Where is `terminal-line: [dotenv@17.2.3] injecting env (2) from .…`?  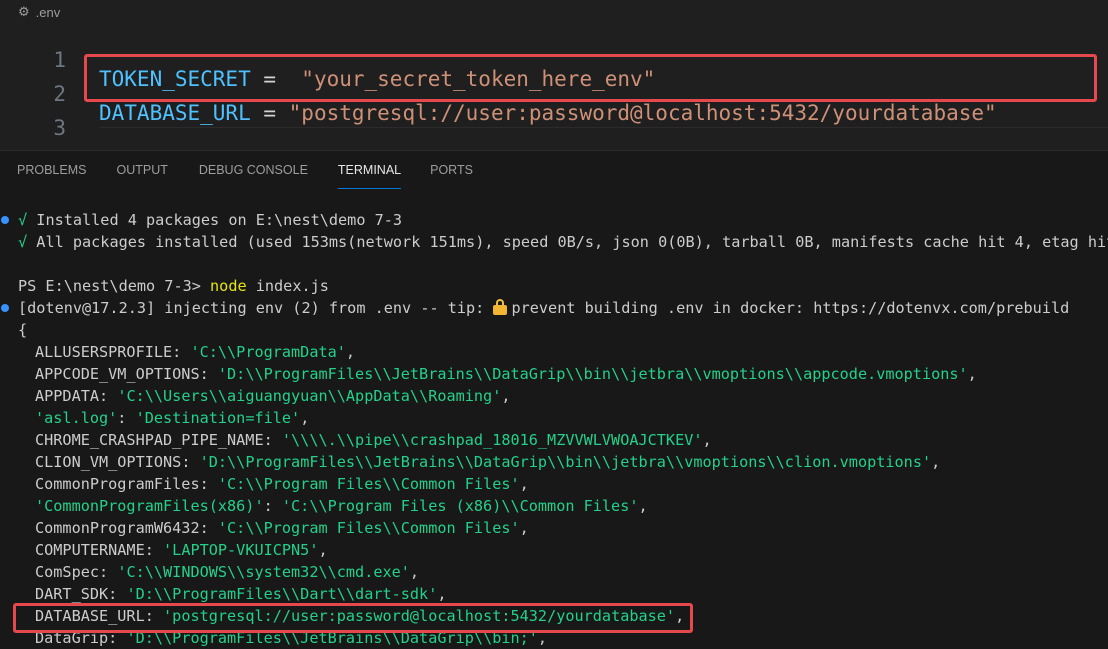 terminal-line: [dotenv@17.2.3] injecting env (2) from .… is located at coordinates (544, 308).